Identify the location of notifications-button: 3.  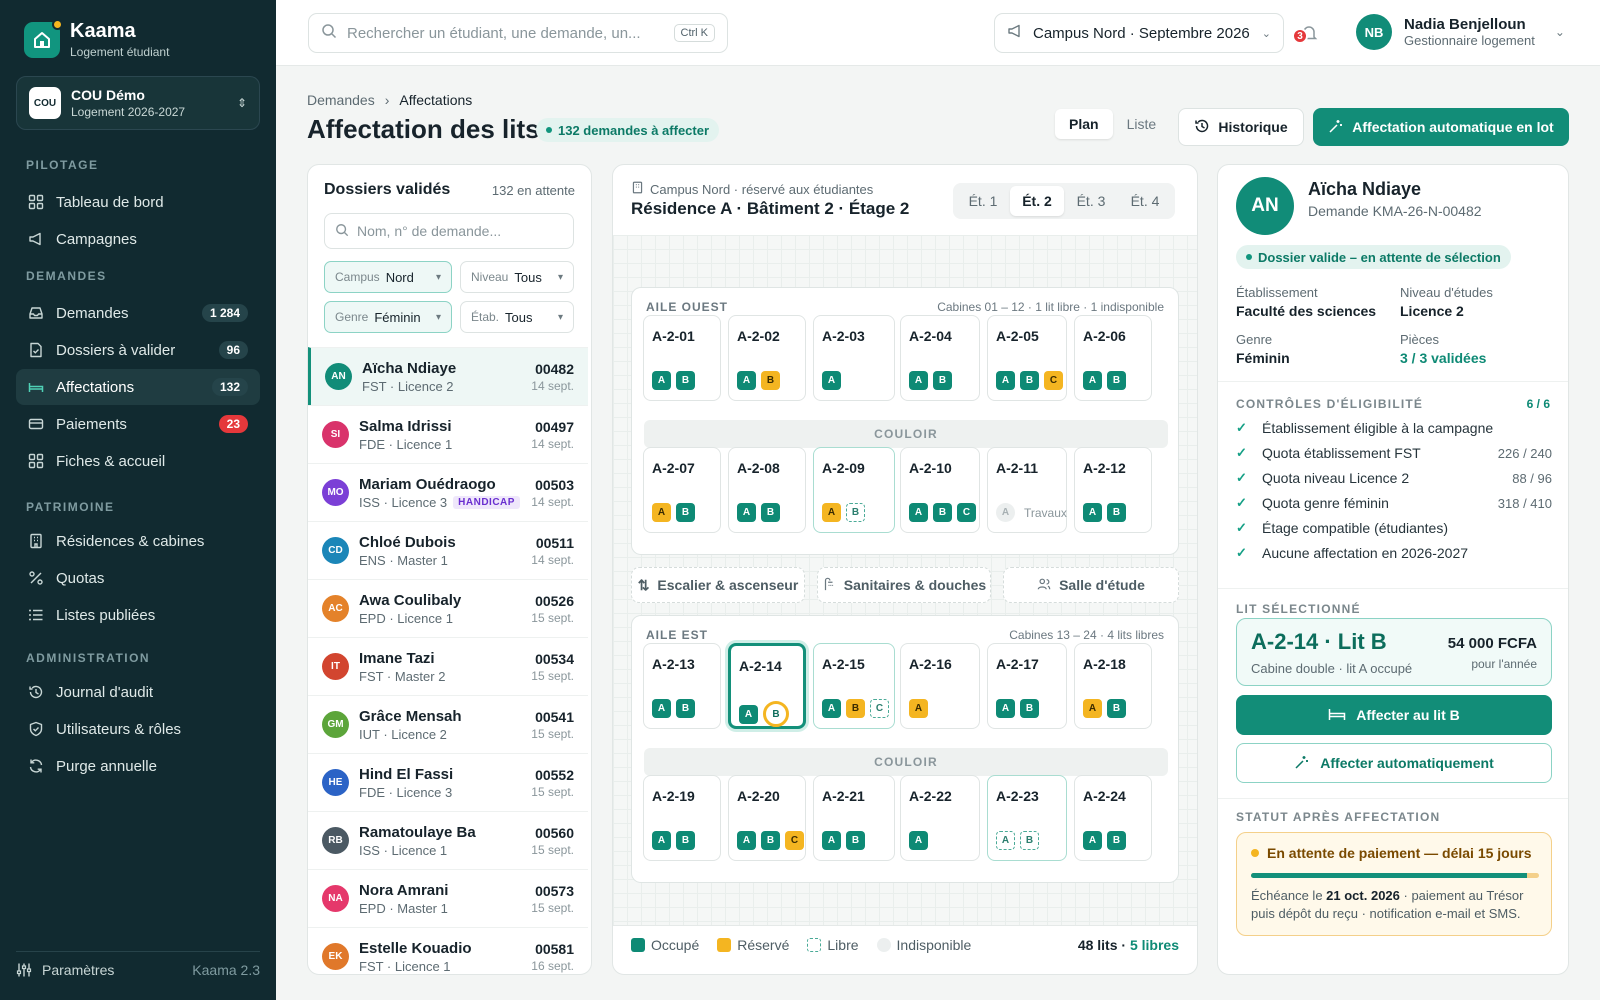
(1306, 34).